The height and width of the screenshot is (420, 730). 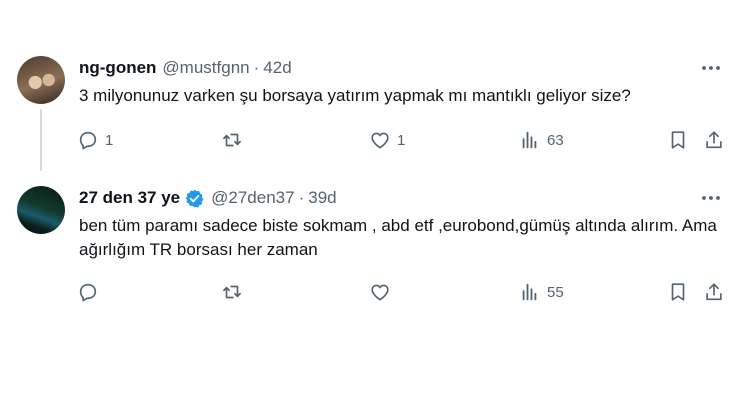 What do you see at coordinates (541, 292) in the screenshot?
I see `views-button: 55` at bounding box center [541, 292].